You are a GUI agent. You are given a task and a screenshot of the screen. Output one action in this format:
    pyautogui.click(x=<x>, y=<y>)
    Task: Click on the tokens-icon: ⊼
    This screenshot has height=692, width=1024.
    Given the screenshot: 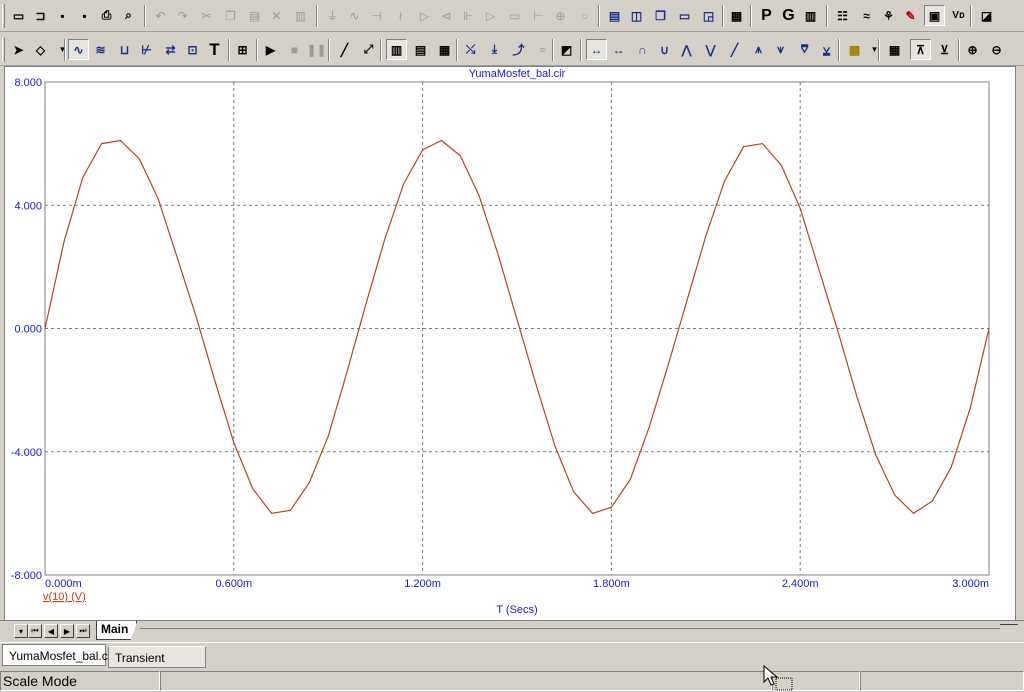 What is the action you would take?
    pyautogui.click(x=920, y=49)
    